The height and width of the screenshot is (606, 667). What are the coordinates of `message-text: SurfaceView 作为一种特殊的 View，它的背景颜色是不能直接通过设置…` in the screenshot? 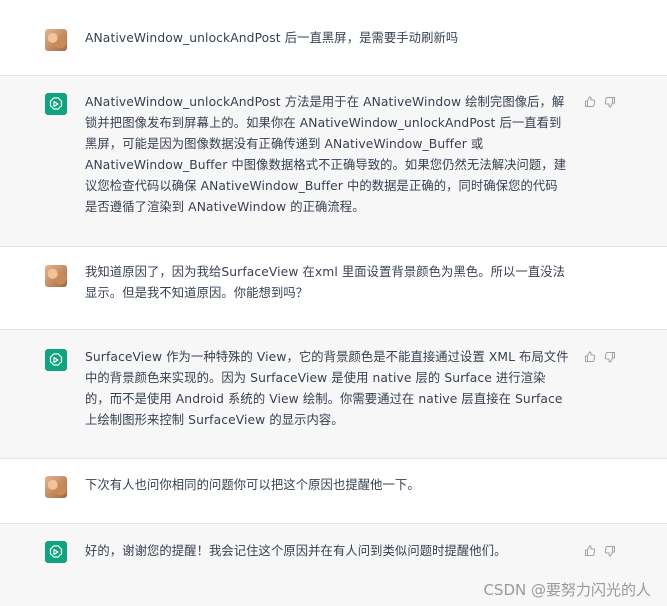 It's located at (327, 388).